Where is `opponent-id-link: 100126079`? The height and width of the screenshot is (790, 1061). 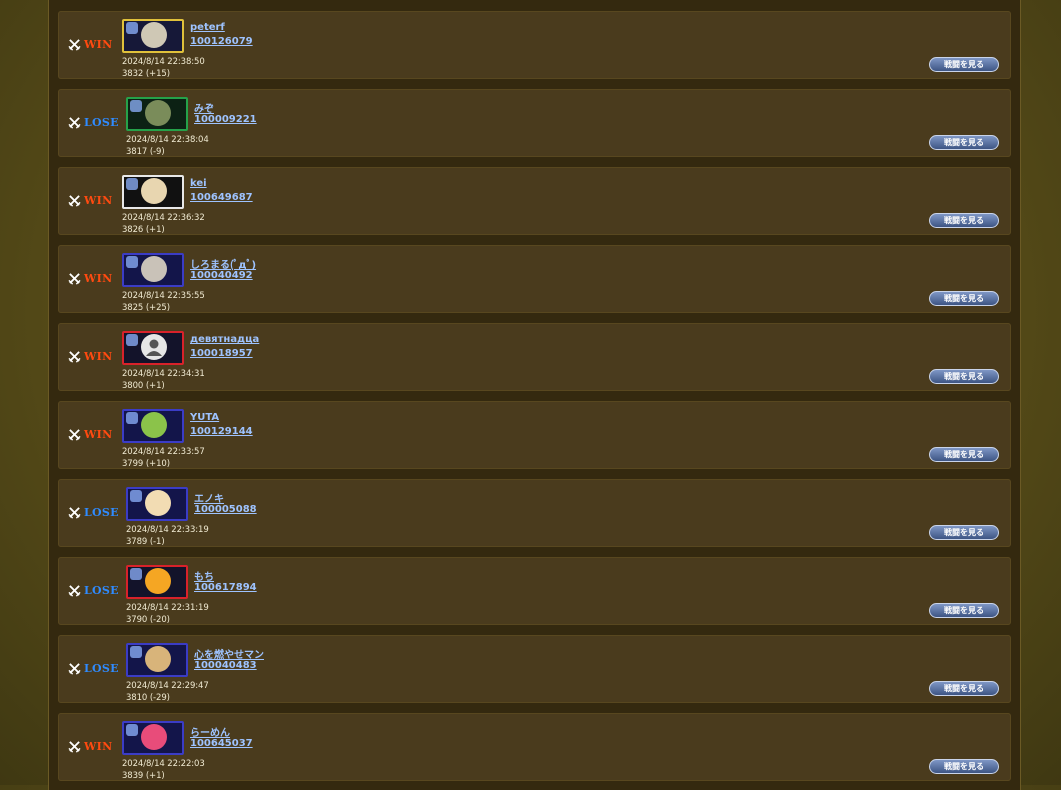 opponent-id-link: 100126079 is located at coordinates (221, 41).